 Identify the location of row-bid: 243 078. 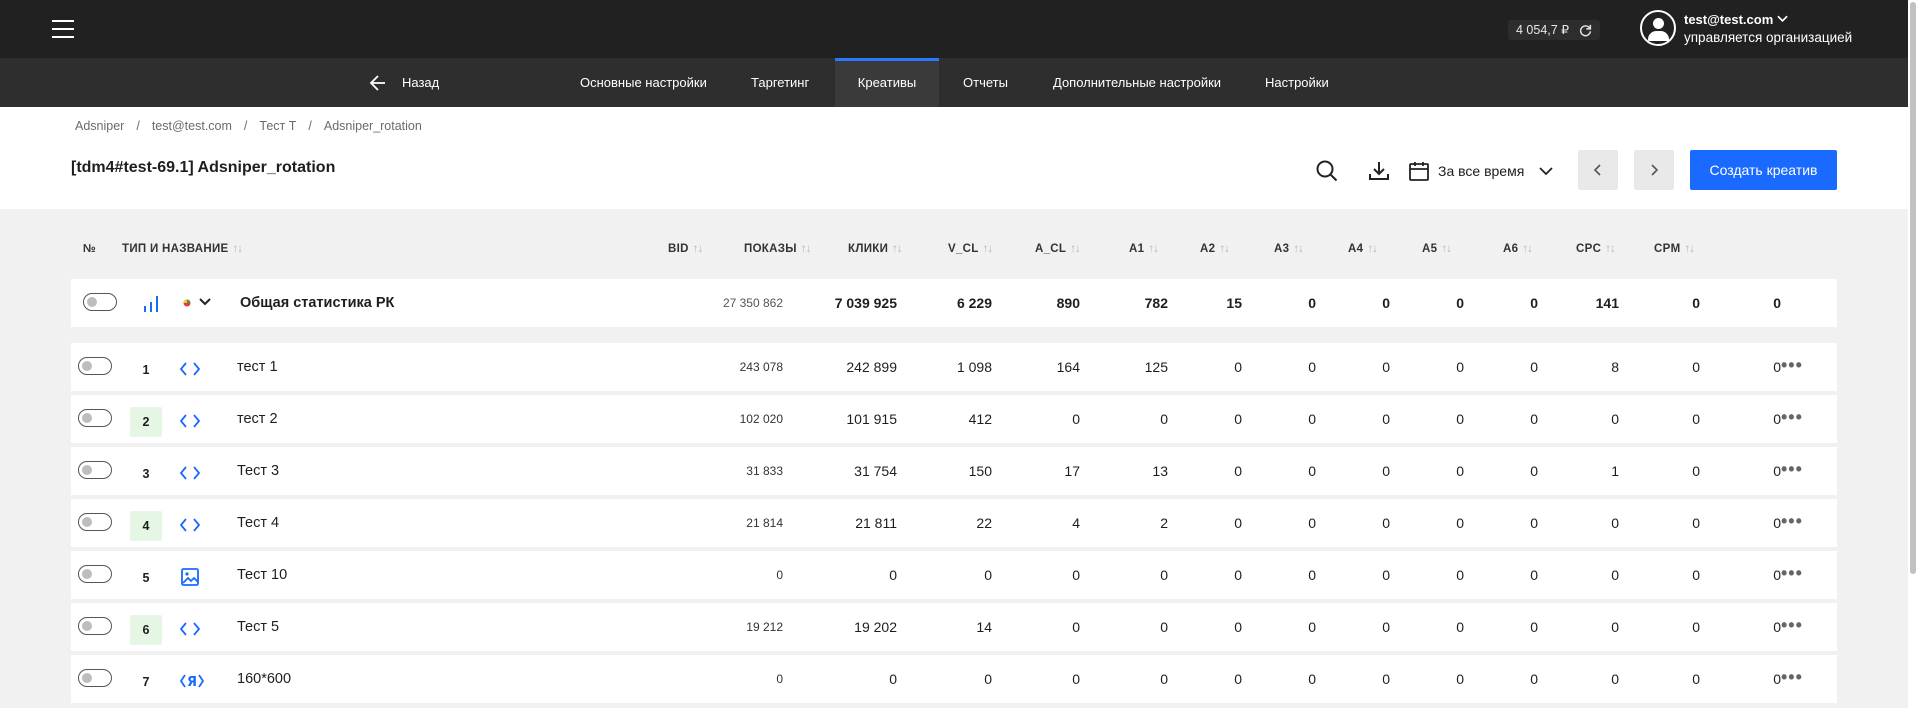
(761, 367).